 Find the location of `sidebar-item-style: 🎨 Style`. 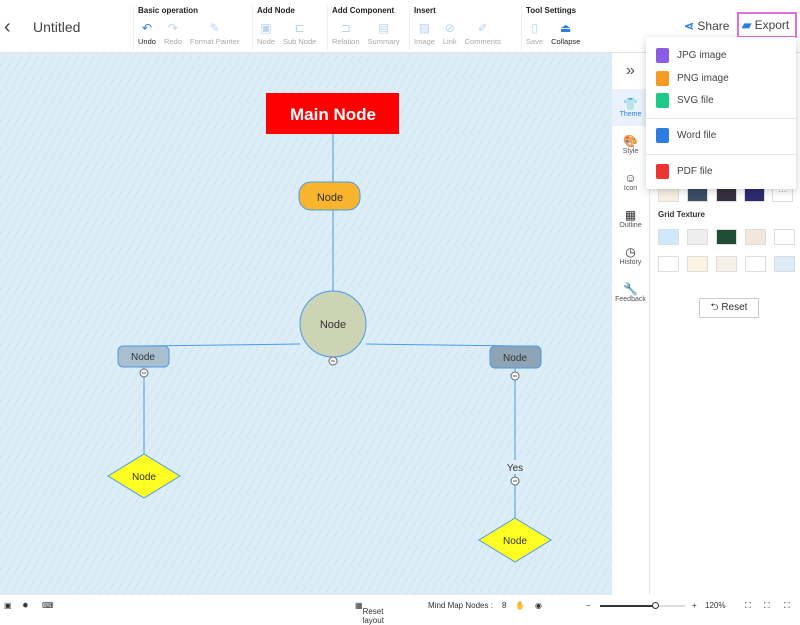

sidebar-item-style: 🎨 Style is located at coordinates (630, 144).